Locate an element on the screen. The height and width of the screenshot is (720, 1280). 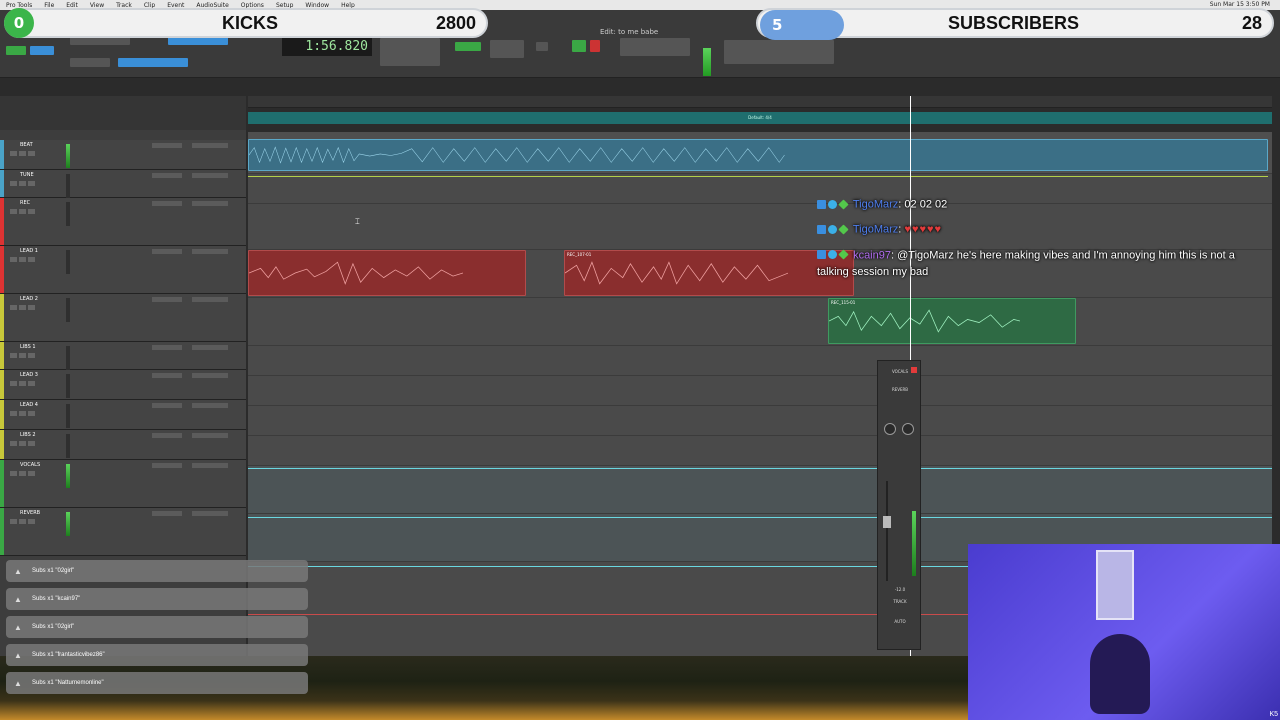
track-name: LEAD 1 is located at coordinates (29, 251).